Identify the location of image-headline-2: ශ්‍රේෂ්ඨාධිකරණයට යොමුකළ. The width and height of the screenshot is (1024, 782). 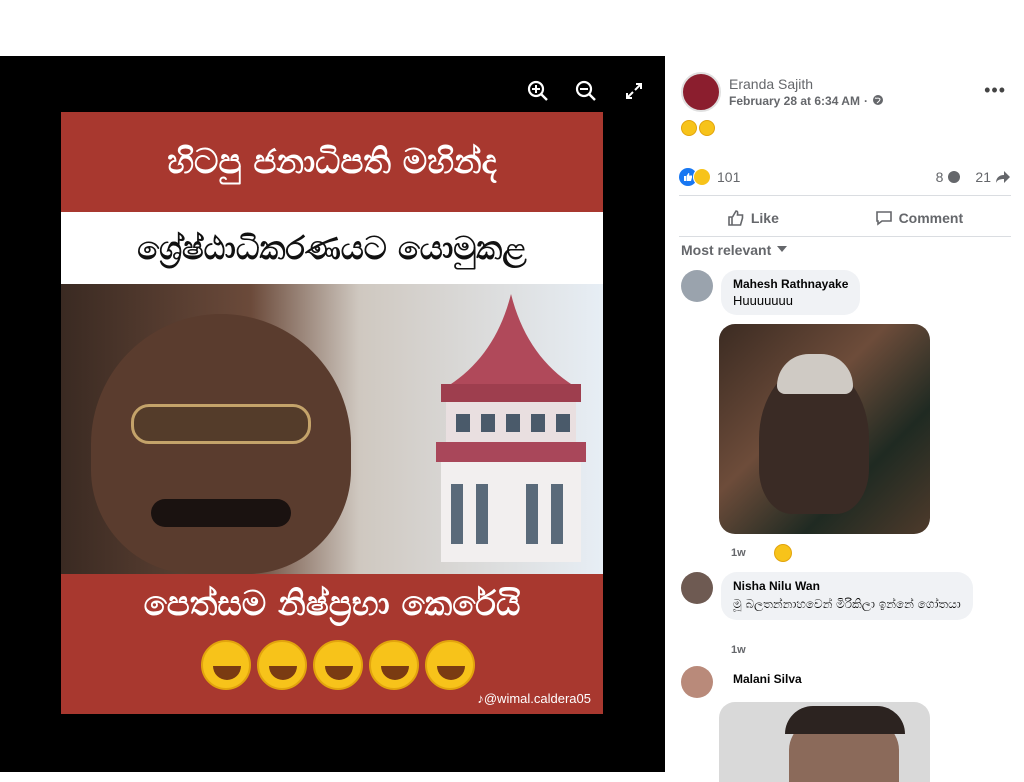
(332, 248).